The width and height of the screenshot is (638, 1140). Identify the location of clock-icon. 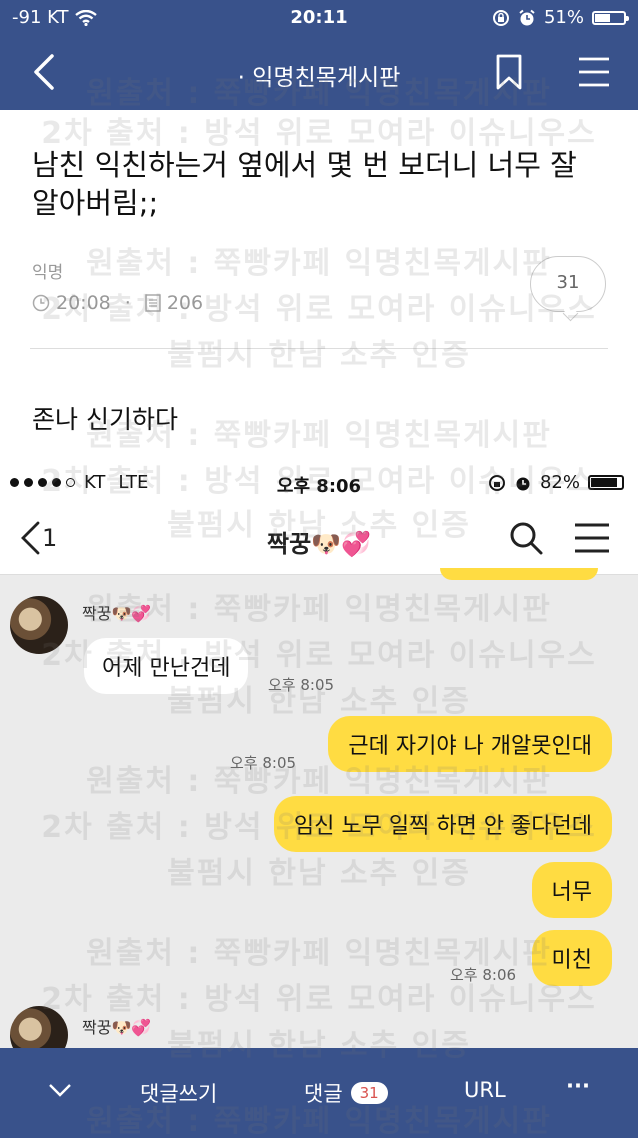
(41, 303).